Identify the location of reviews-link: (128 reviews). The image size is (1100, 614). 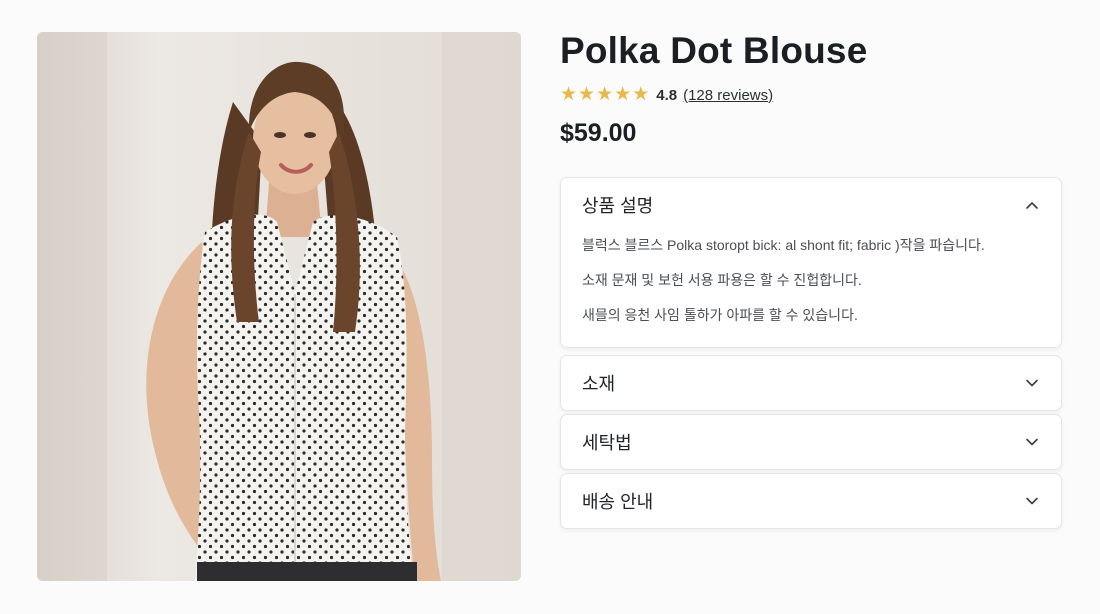
(728, 95).